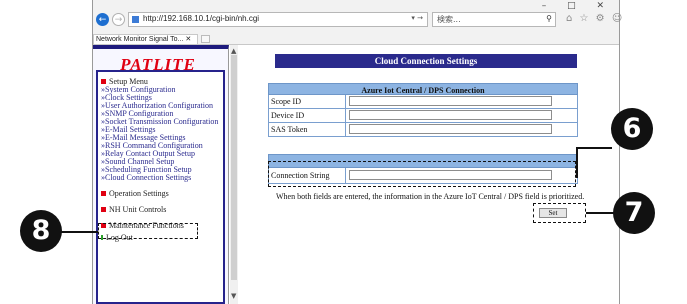 This screenshot has width=687, height=304. What do you see at coordinates (450, 101) in the screenshot?
I see `scope-id-field` at bounding box center [450, 101].